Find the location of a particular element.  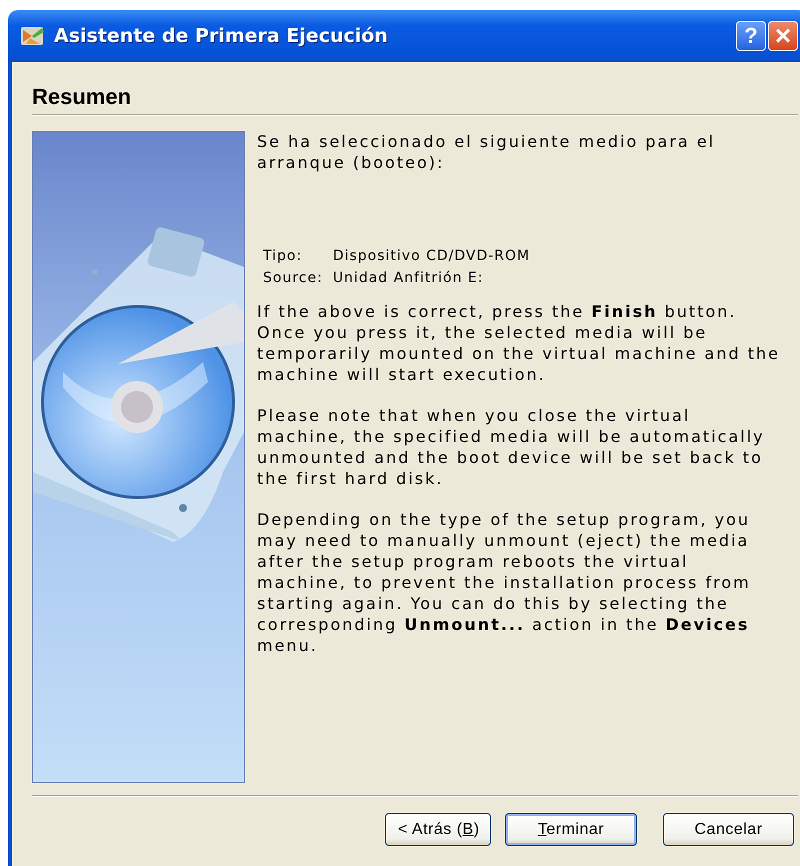

info-paragraph: If the above is correct, press the Finish button. Once you press it, the selected media will be temporarily mounted on the virtual machine and the machine will start execution. is located at coordinates (519, 343).